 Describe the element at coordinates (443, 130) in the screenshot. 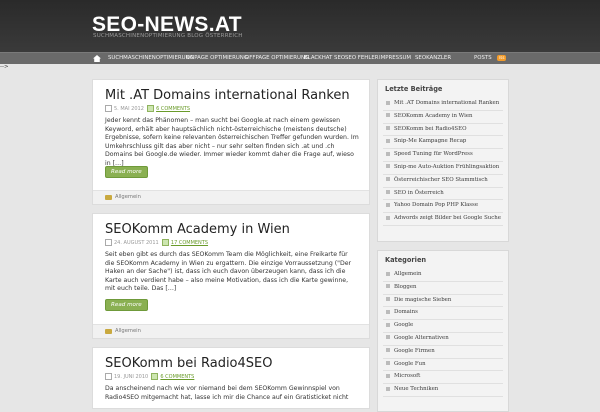

I see `recent-post-item: SEOKomm bei Radio4SEO` at that location.